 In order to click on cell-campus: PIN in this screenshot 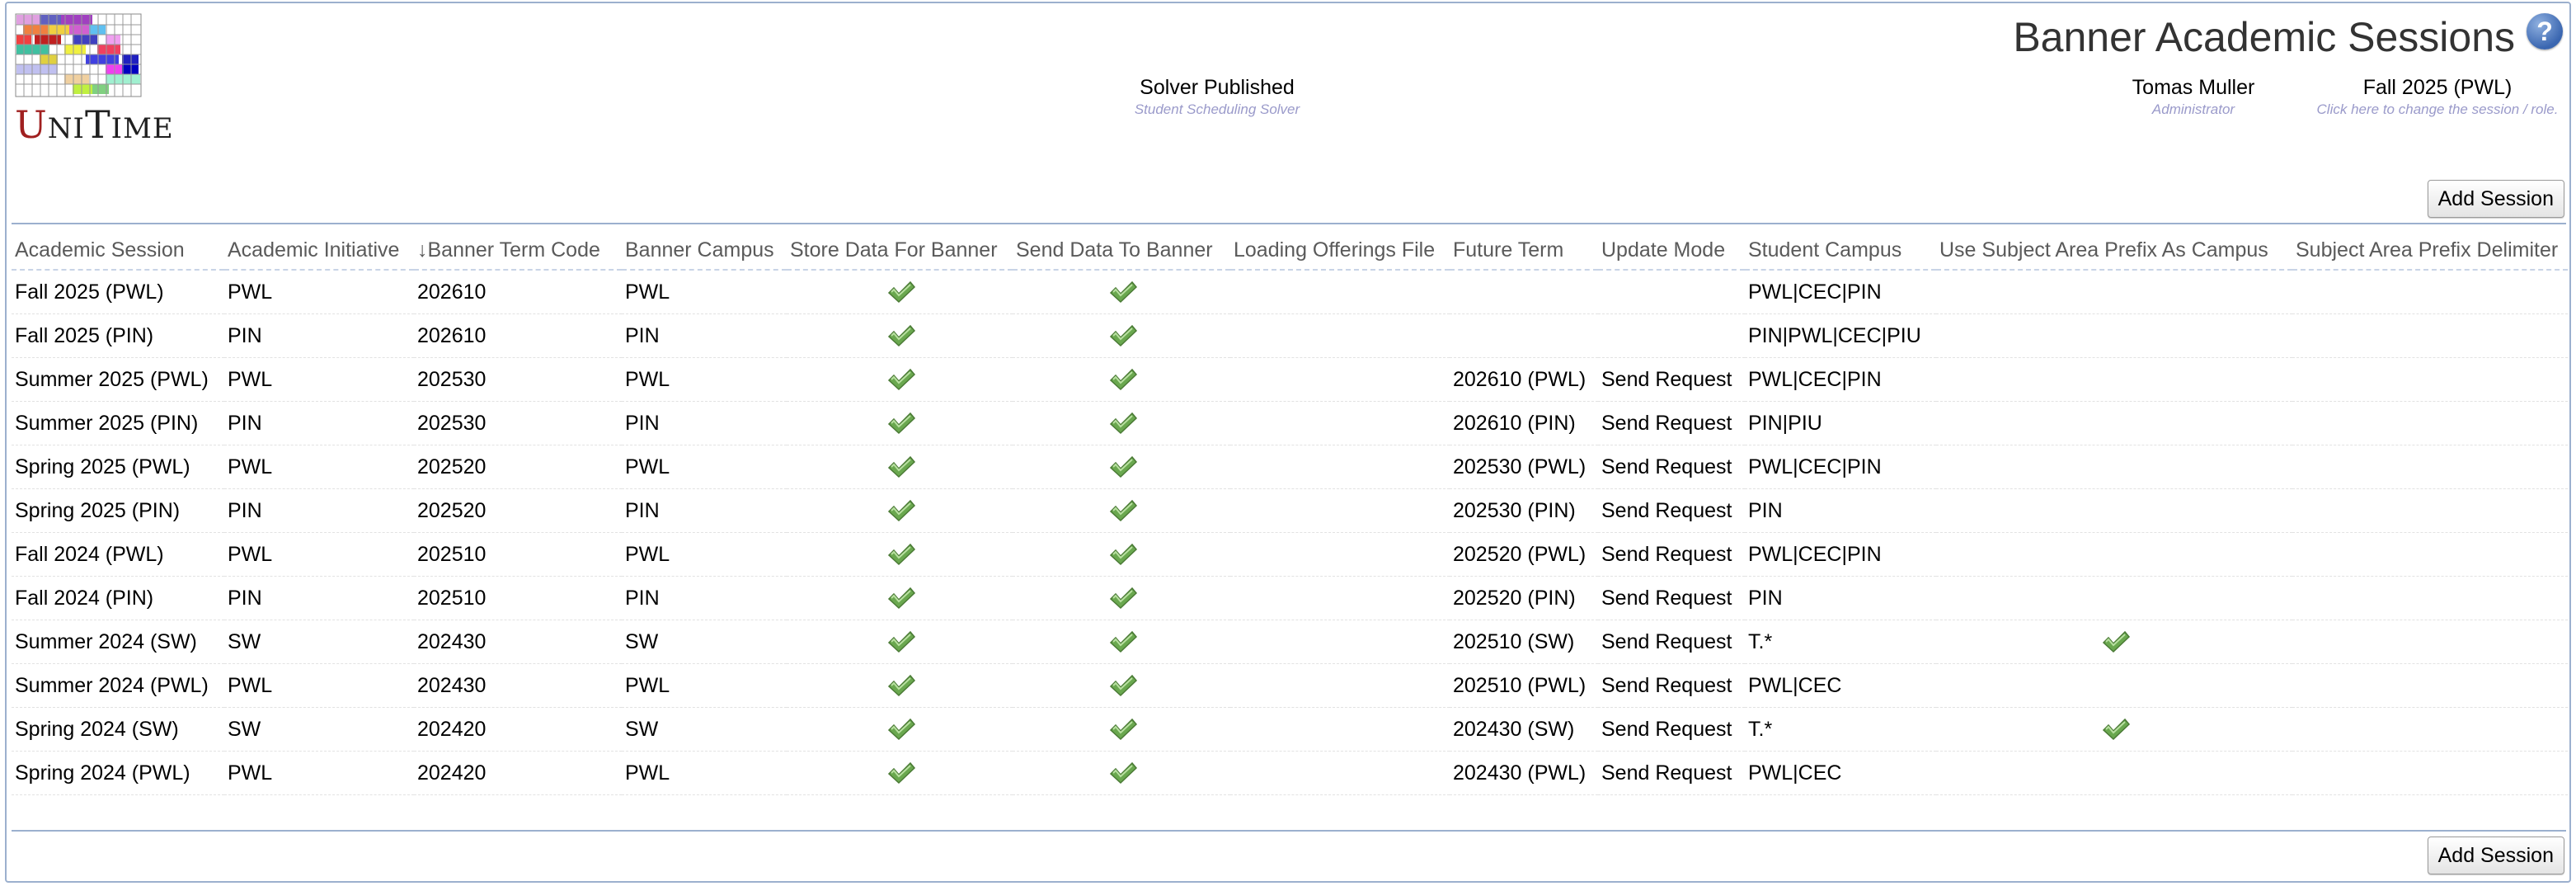, I will do `click(704, 335)`.